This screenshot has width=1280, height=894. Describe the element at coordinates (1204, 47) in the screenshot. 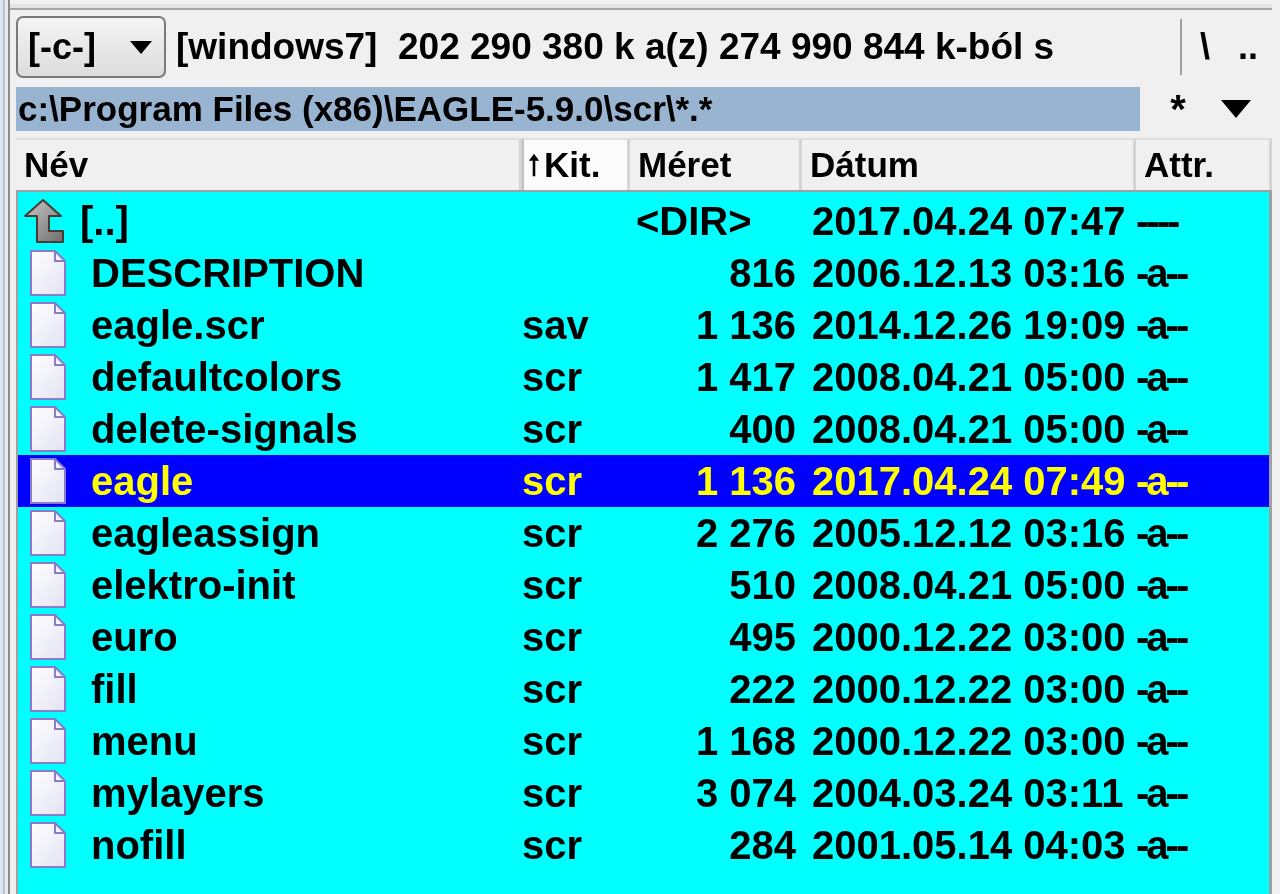

I see `root-dir-button: \` at that location.